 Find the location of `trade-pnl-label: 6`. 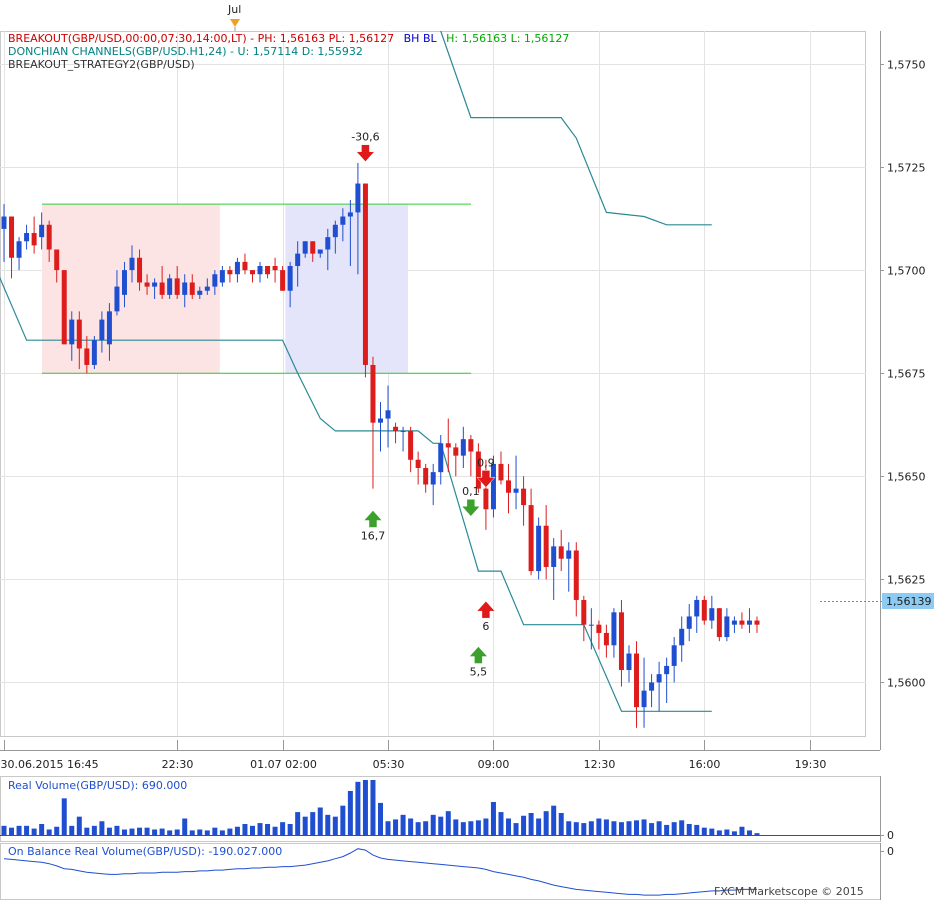

trade-pnl-label: 6 is located at coordinates (485, 626).